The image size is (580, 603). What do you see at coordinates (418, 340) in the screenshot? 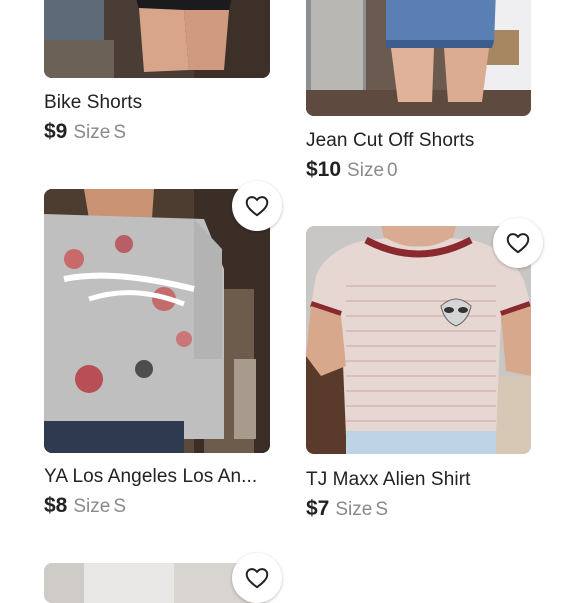
I see `alien-shirt-photo` at bounding box center [418, 340].